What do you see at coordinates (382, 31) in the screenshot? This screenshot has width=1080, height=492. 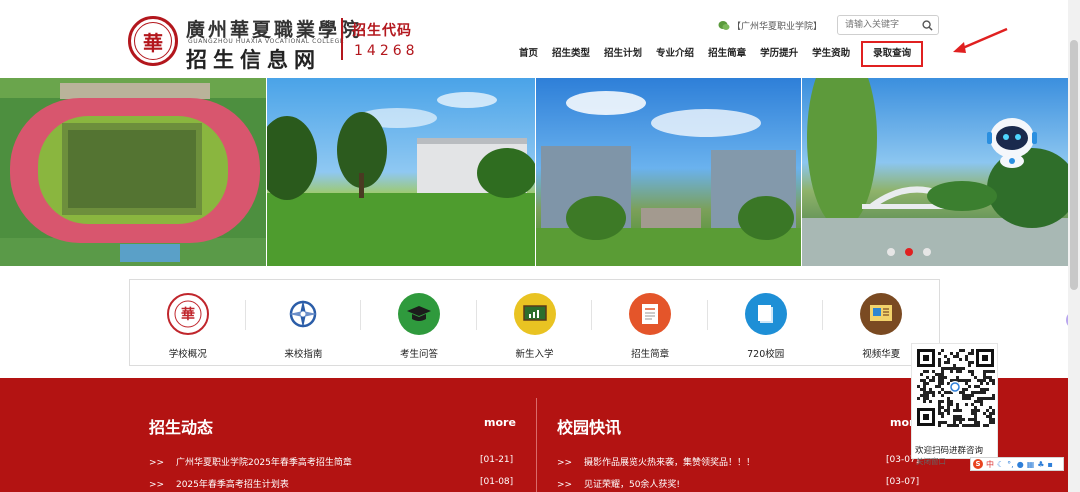 I see `admission-code-label: 招生代码` at bounding box center [382, 31].